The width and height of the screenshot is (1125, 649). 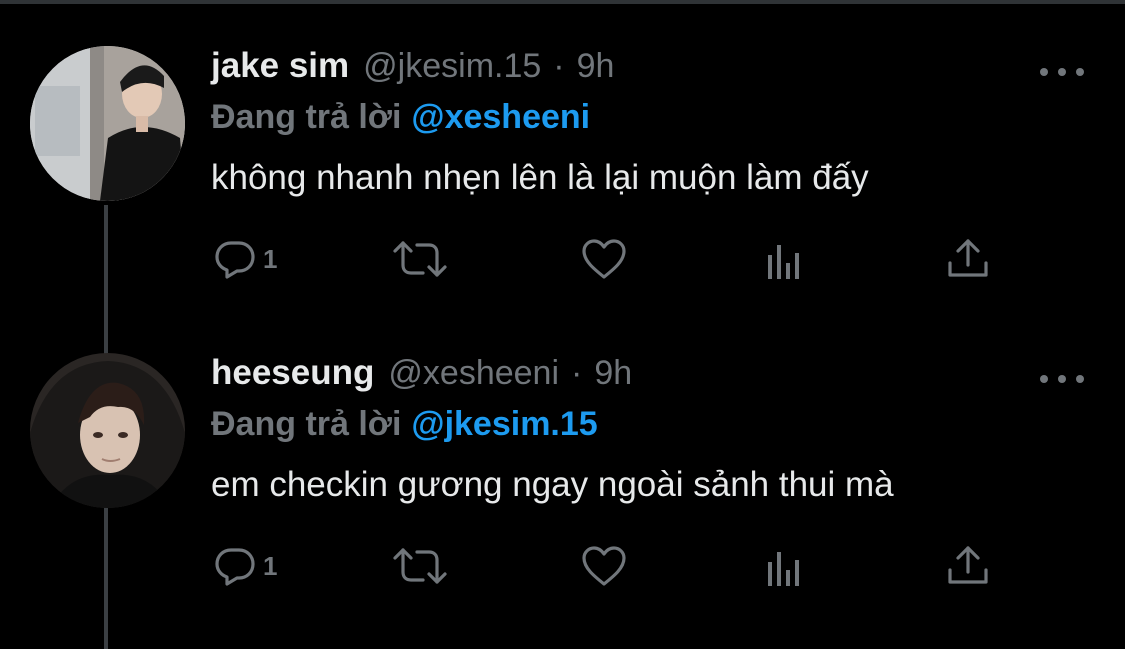 I want to click on tweet-text: em checkin gương ngay ngoài sảnh thui mà, so click(x=552, y=484).